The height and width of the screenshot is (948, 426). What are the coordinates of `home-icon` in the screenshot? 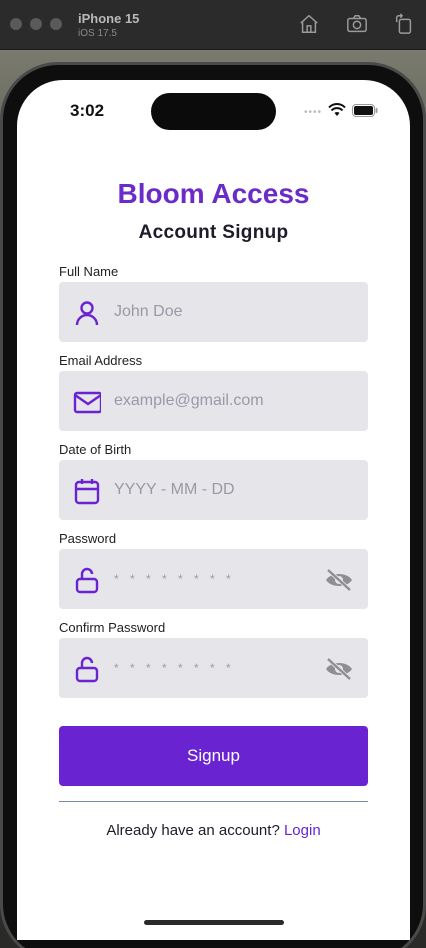 It's located at (309, 24).